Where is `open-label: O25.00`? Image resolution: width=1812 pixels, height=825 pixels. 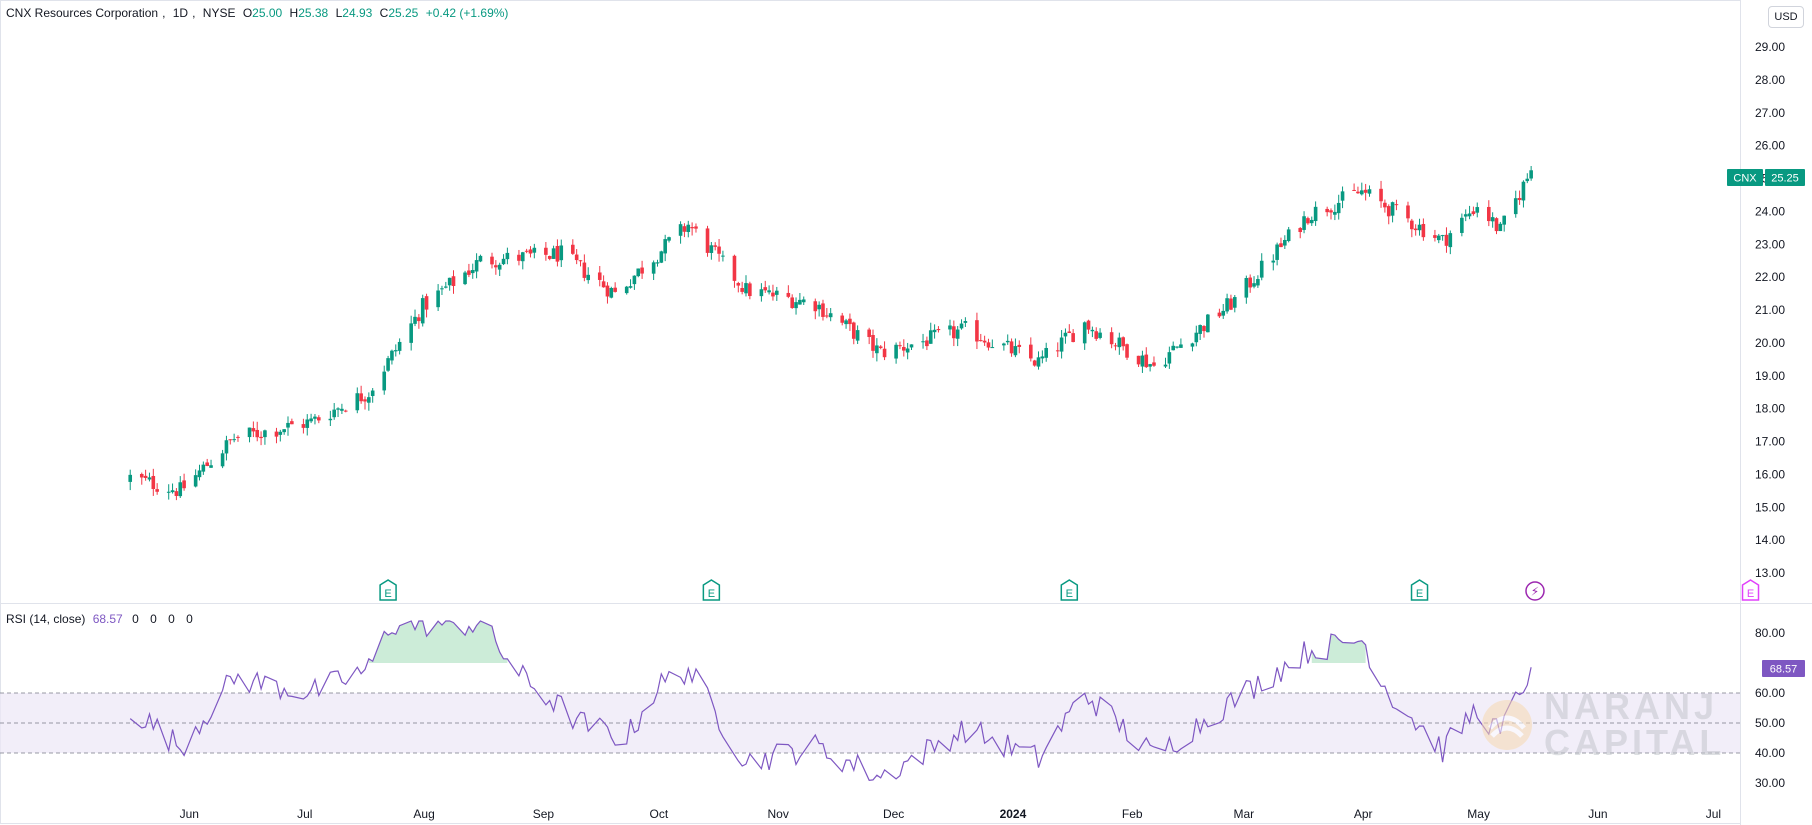 open-label: O25.00 is located at coordinates (262, 13).